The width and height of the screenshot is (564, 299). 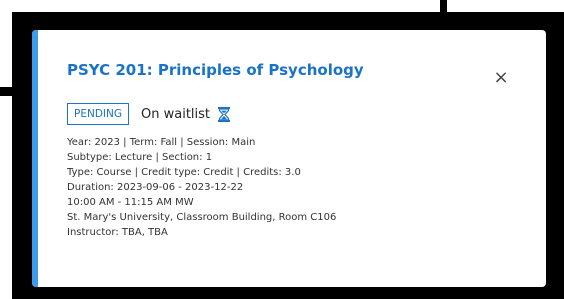 What do you see at coordinates (98, 114) in the screenshot?
I see `status-badge: PENDING` at bounding box center [98, 114].